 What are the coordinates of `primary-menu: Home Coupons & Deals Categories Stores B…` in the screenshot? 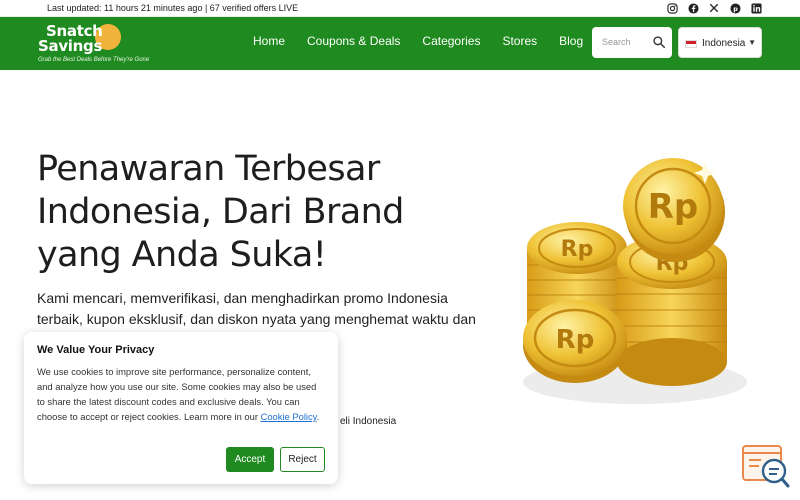 It's located at (429, 41).